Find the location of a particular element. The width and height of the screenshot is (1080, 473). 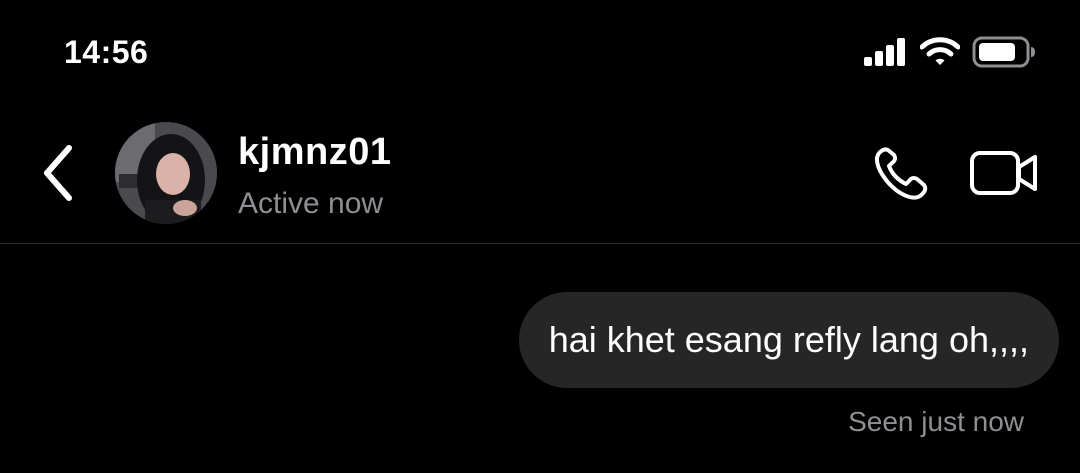

chat-username: kjmnz01 is located at coordinates (314, 152).